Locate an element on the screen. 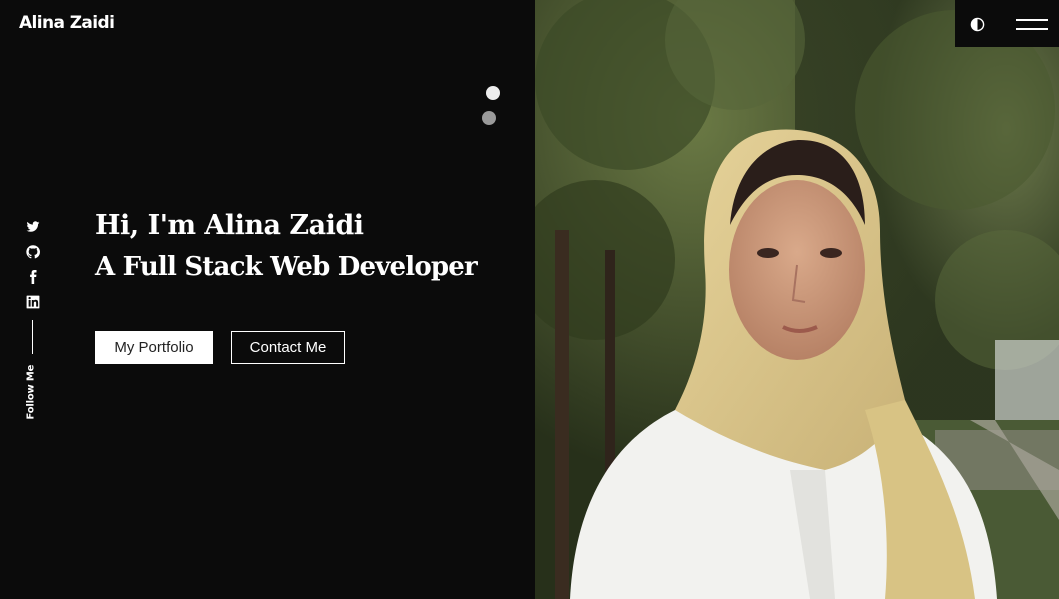  linkedin-icon is located at coordinates (33, 304).